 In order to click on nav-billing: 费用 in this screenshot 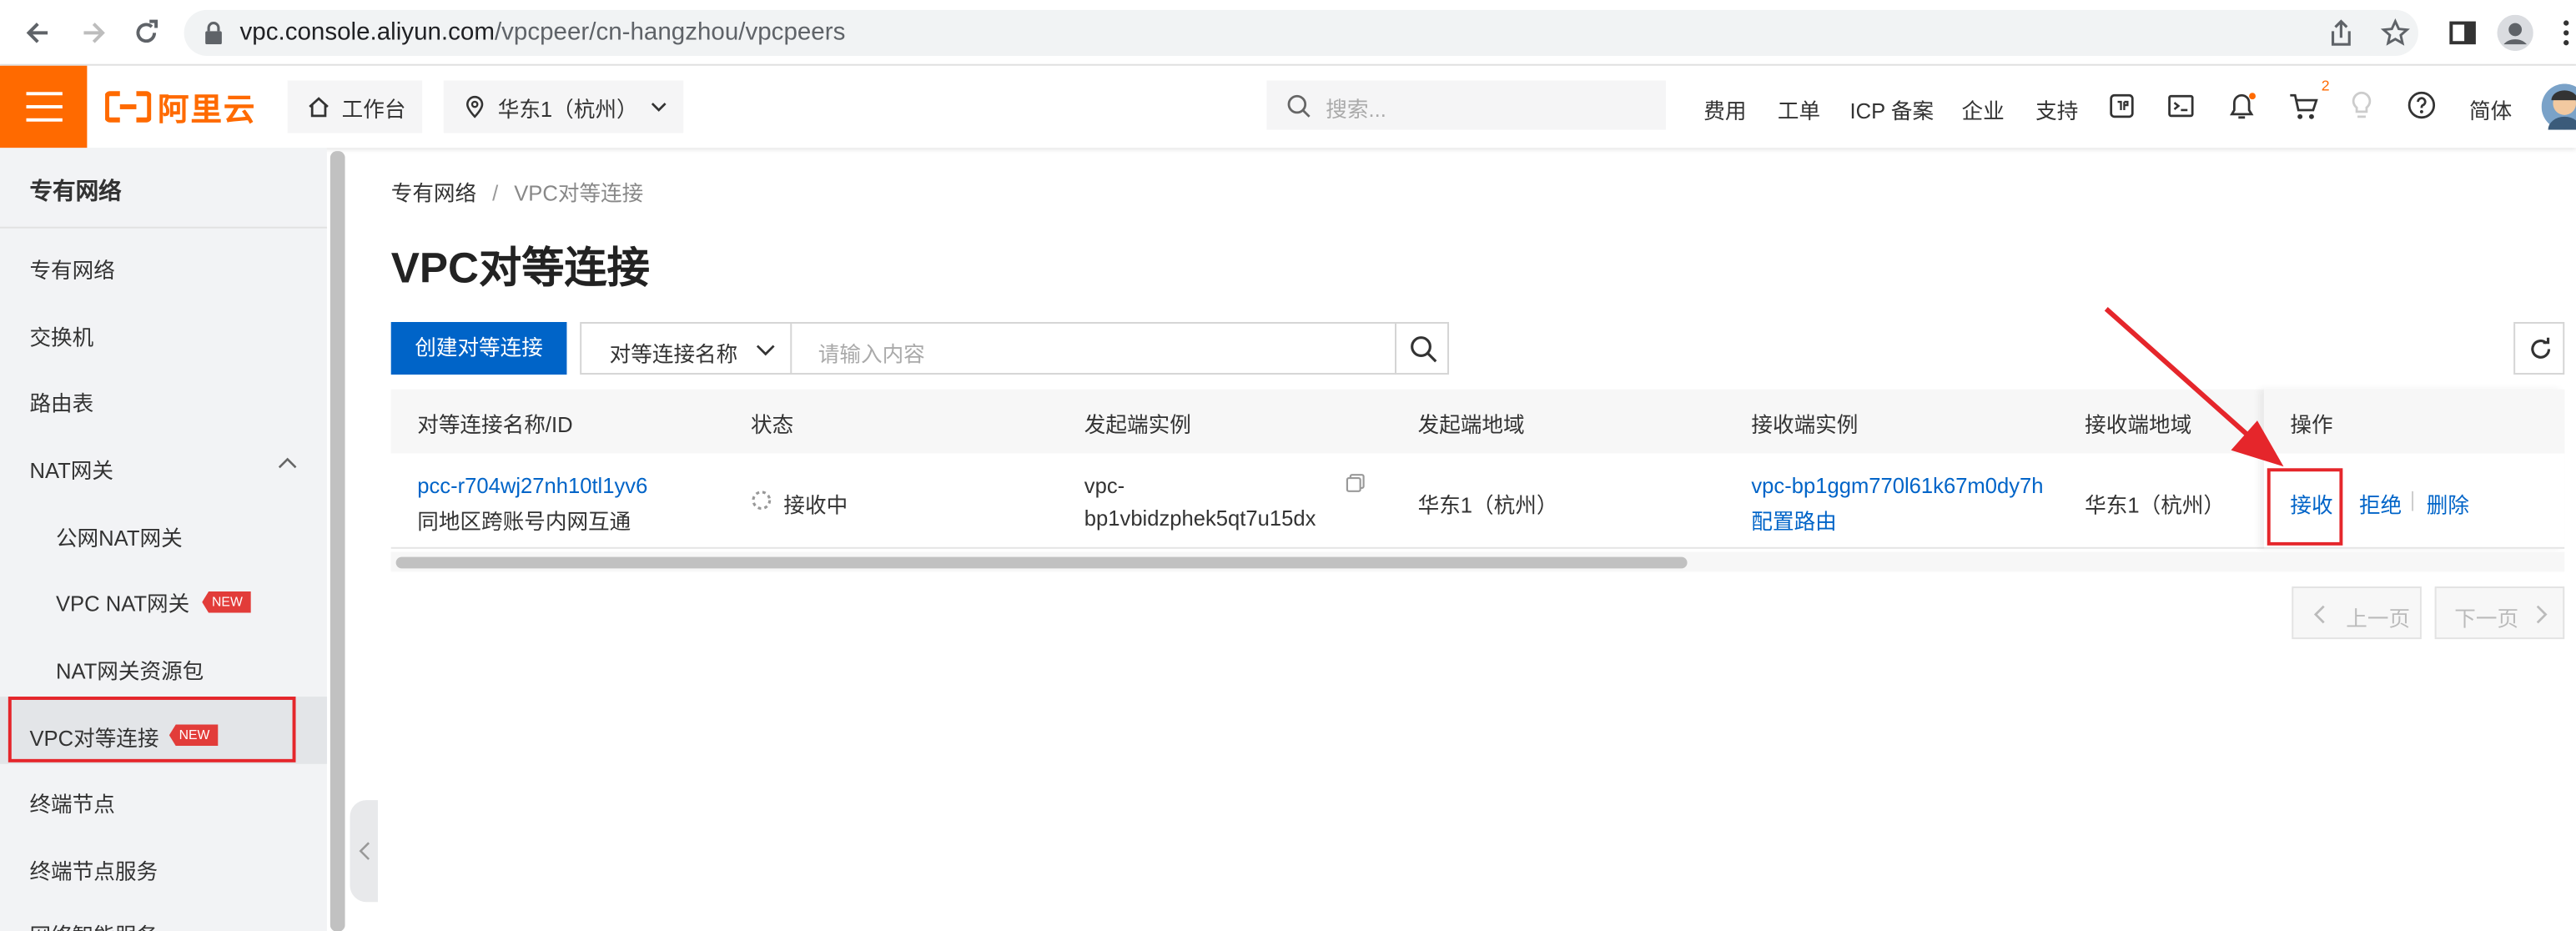, I will do `click(1724, 108)`.